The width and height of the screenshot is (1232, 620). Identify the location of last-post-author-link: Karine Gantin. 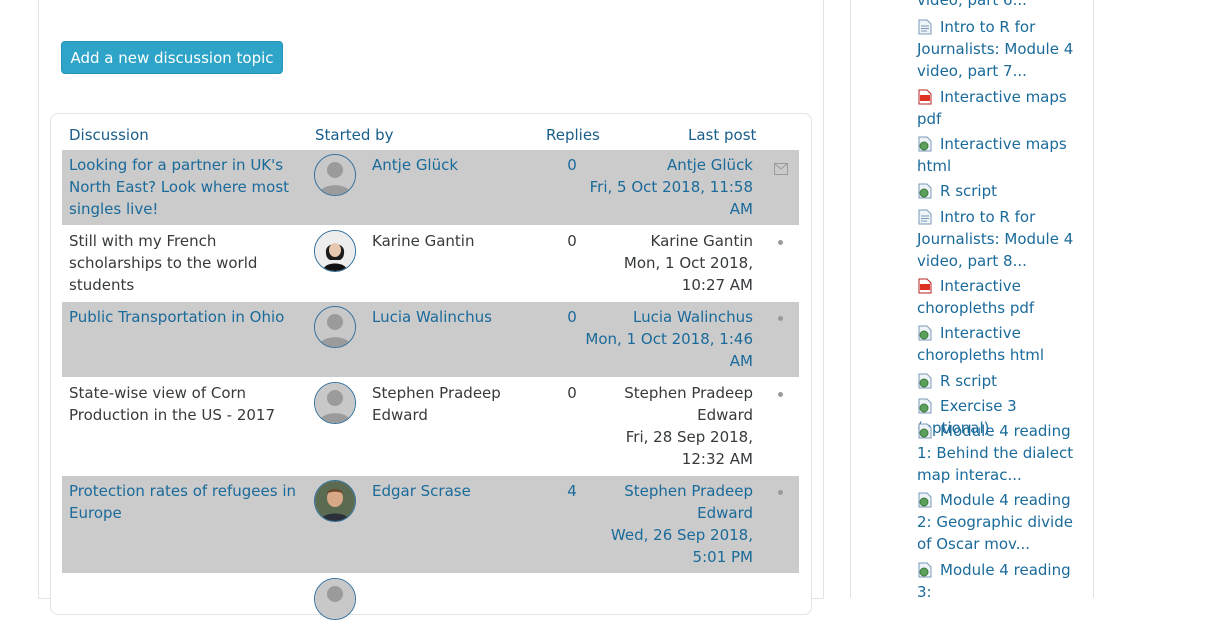
(667, 241).